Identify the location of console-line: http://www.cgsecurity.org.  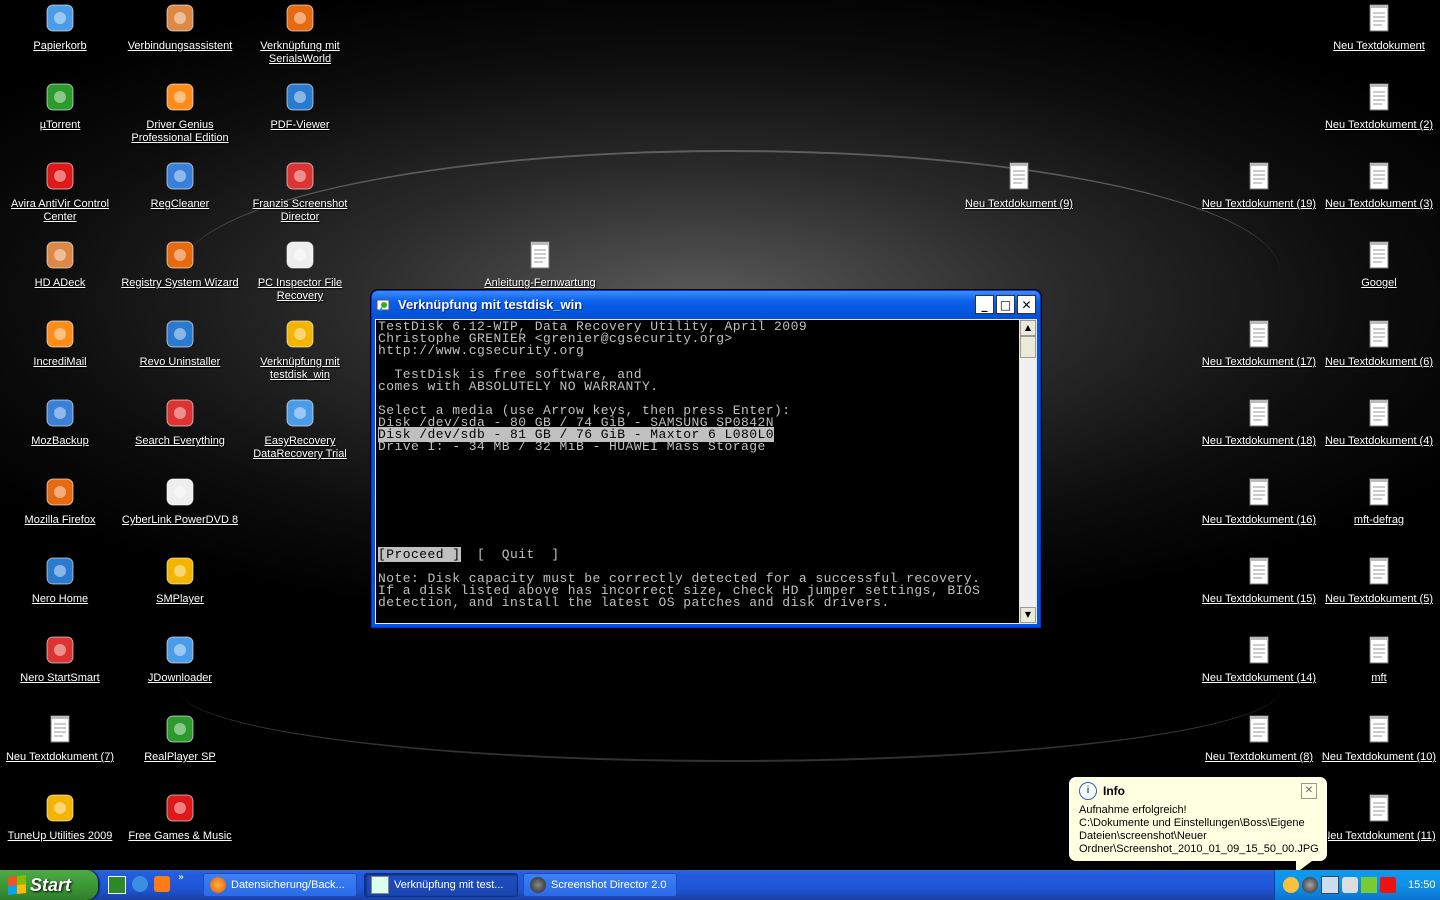
(481, 350).